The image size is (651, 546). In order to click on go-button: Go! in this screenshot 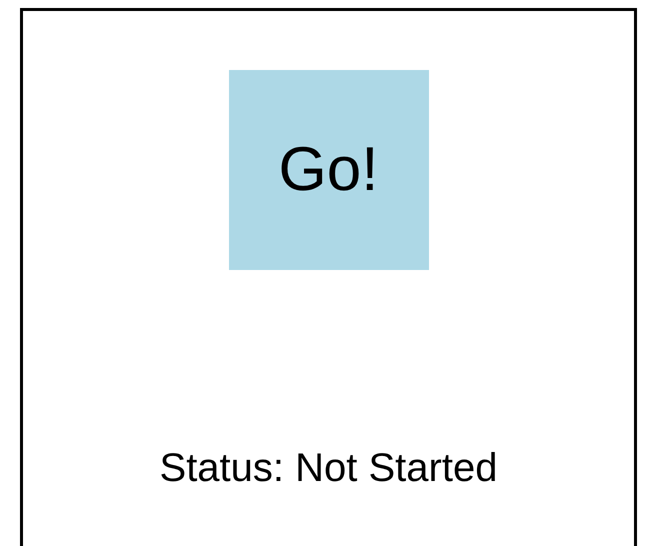, I will do `click(328, 170)`.